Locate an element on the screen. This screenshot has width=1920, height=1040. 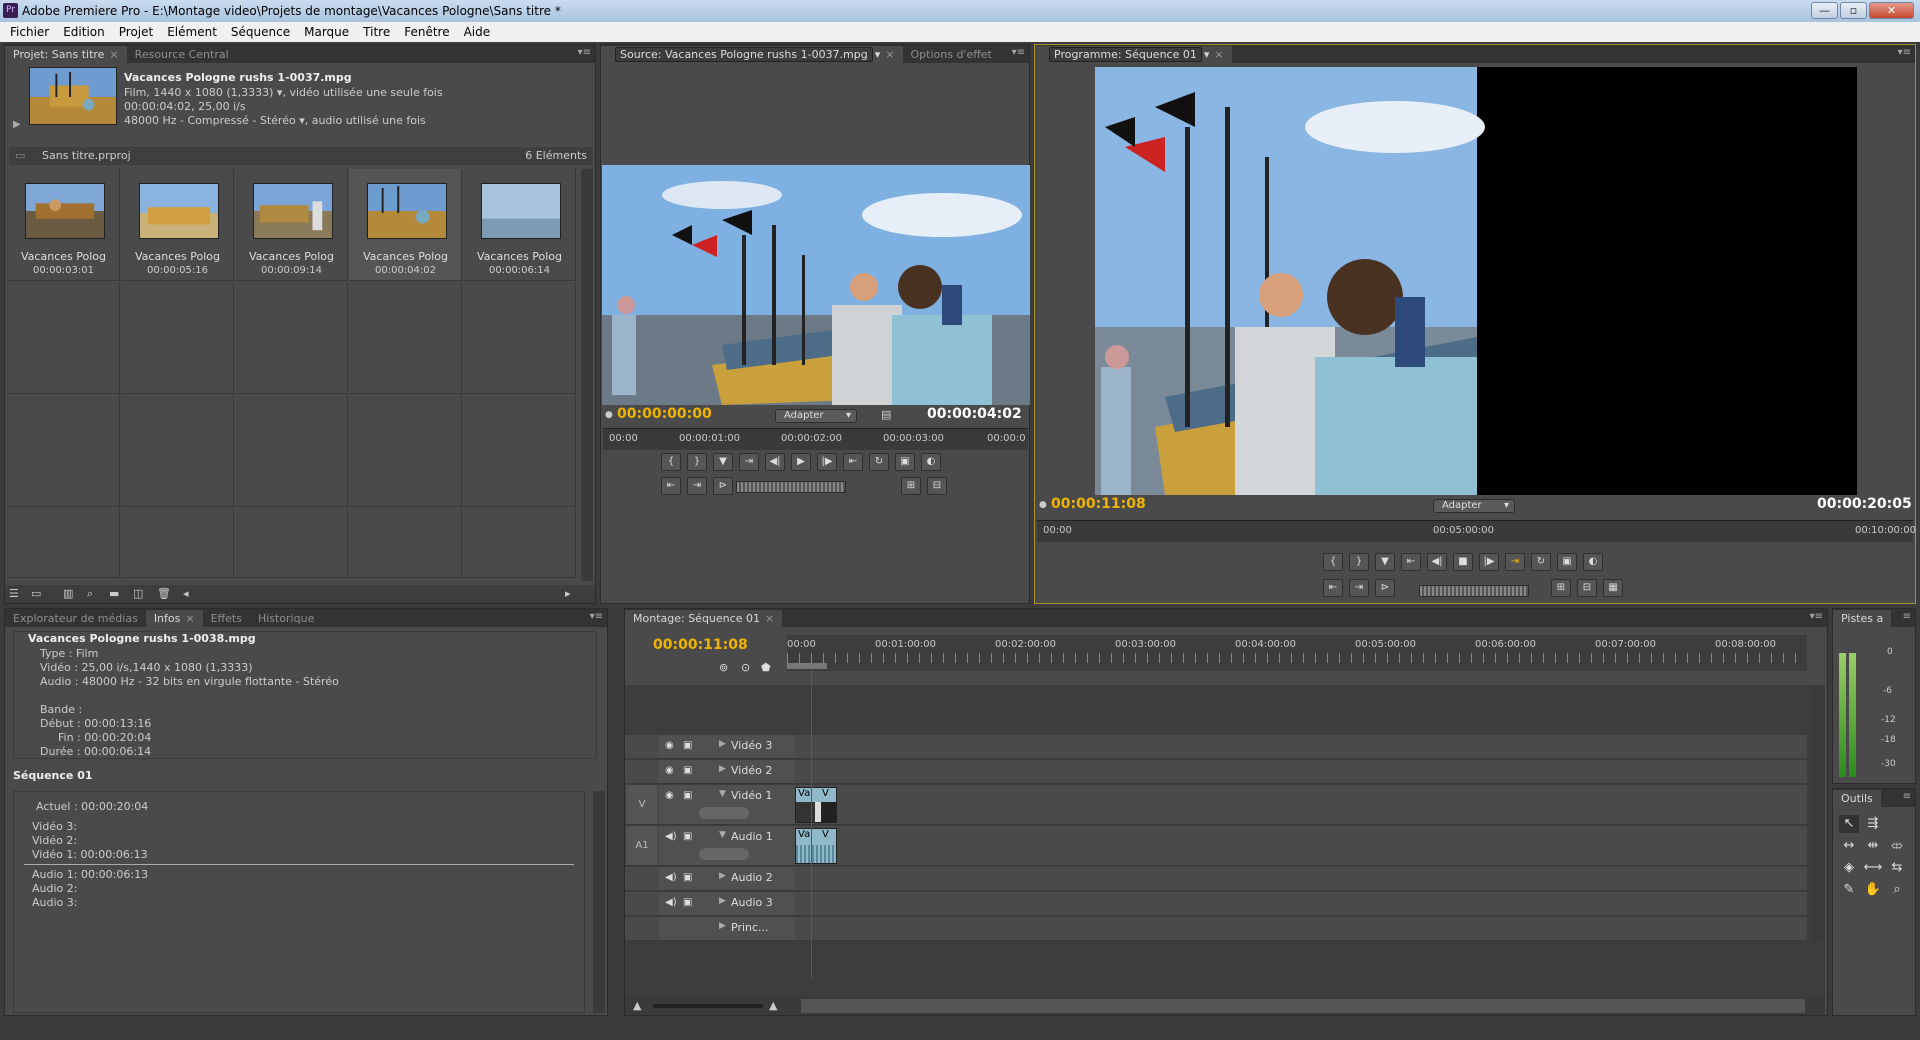
extract-icon: ⊟ is located at coordinates (1587, 588).